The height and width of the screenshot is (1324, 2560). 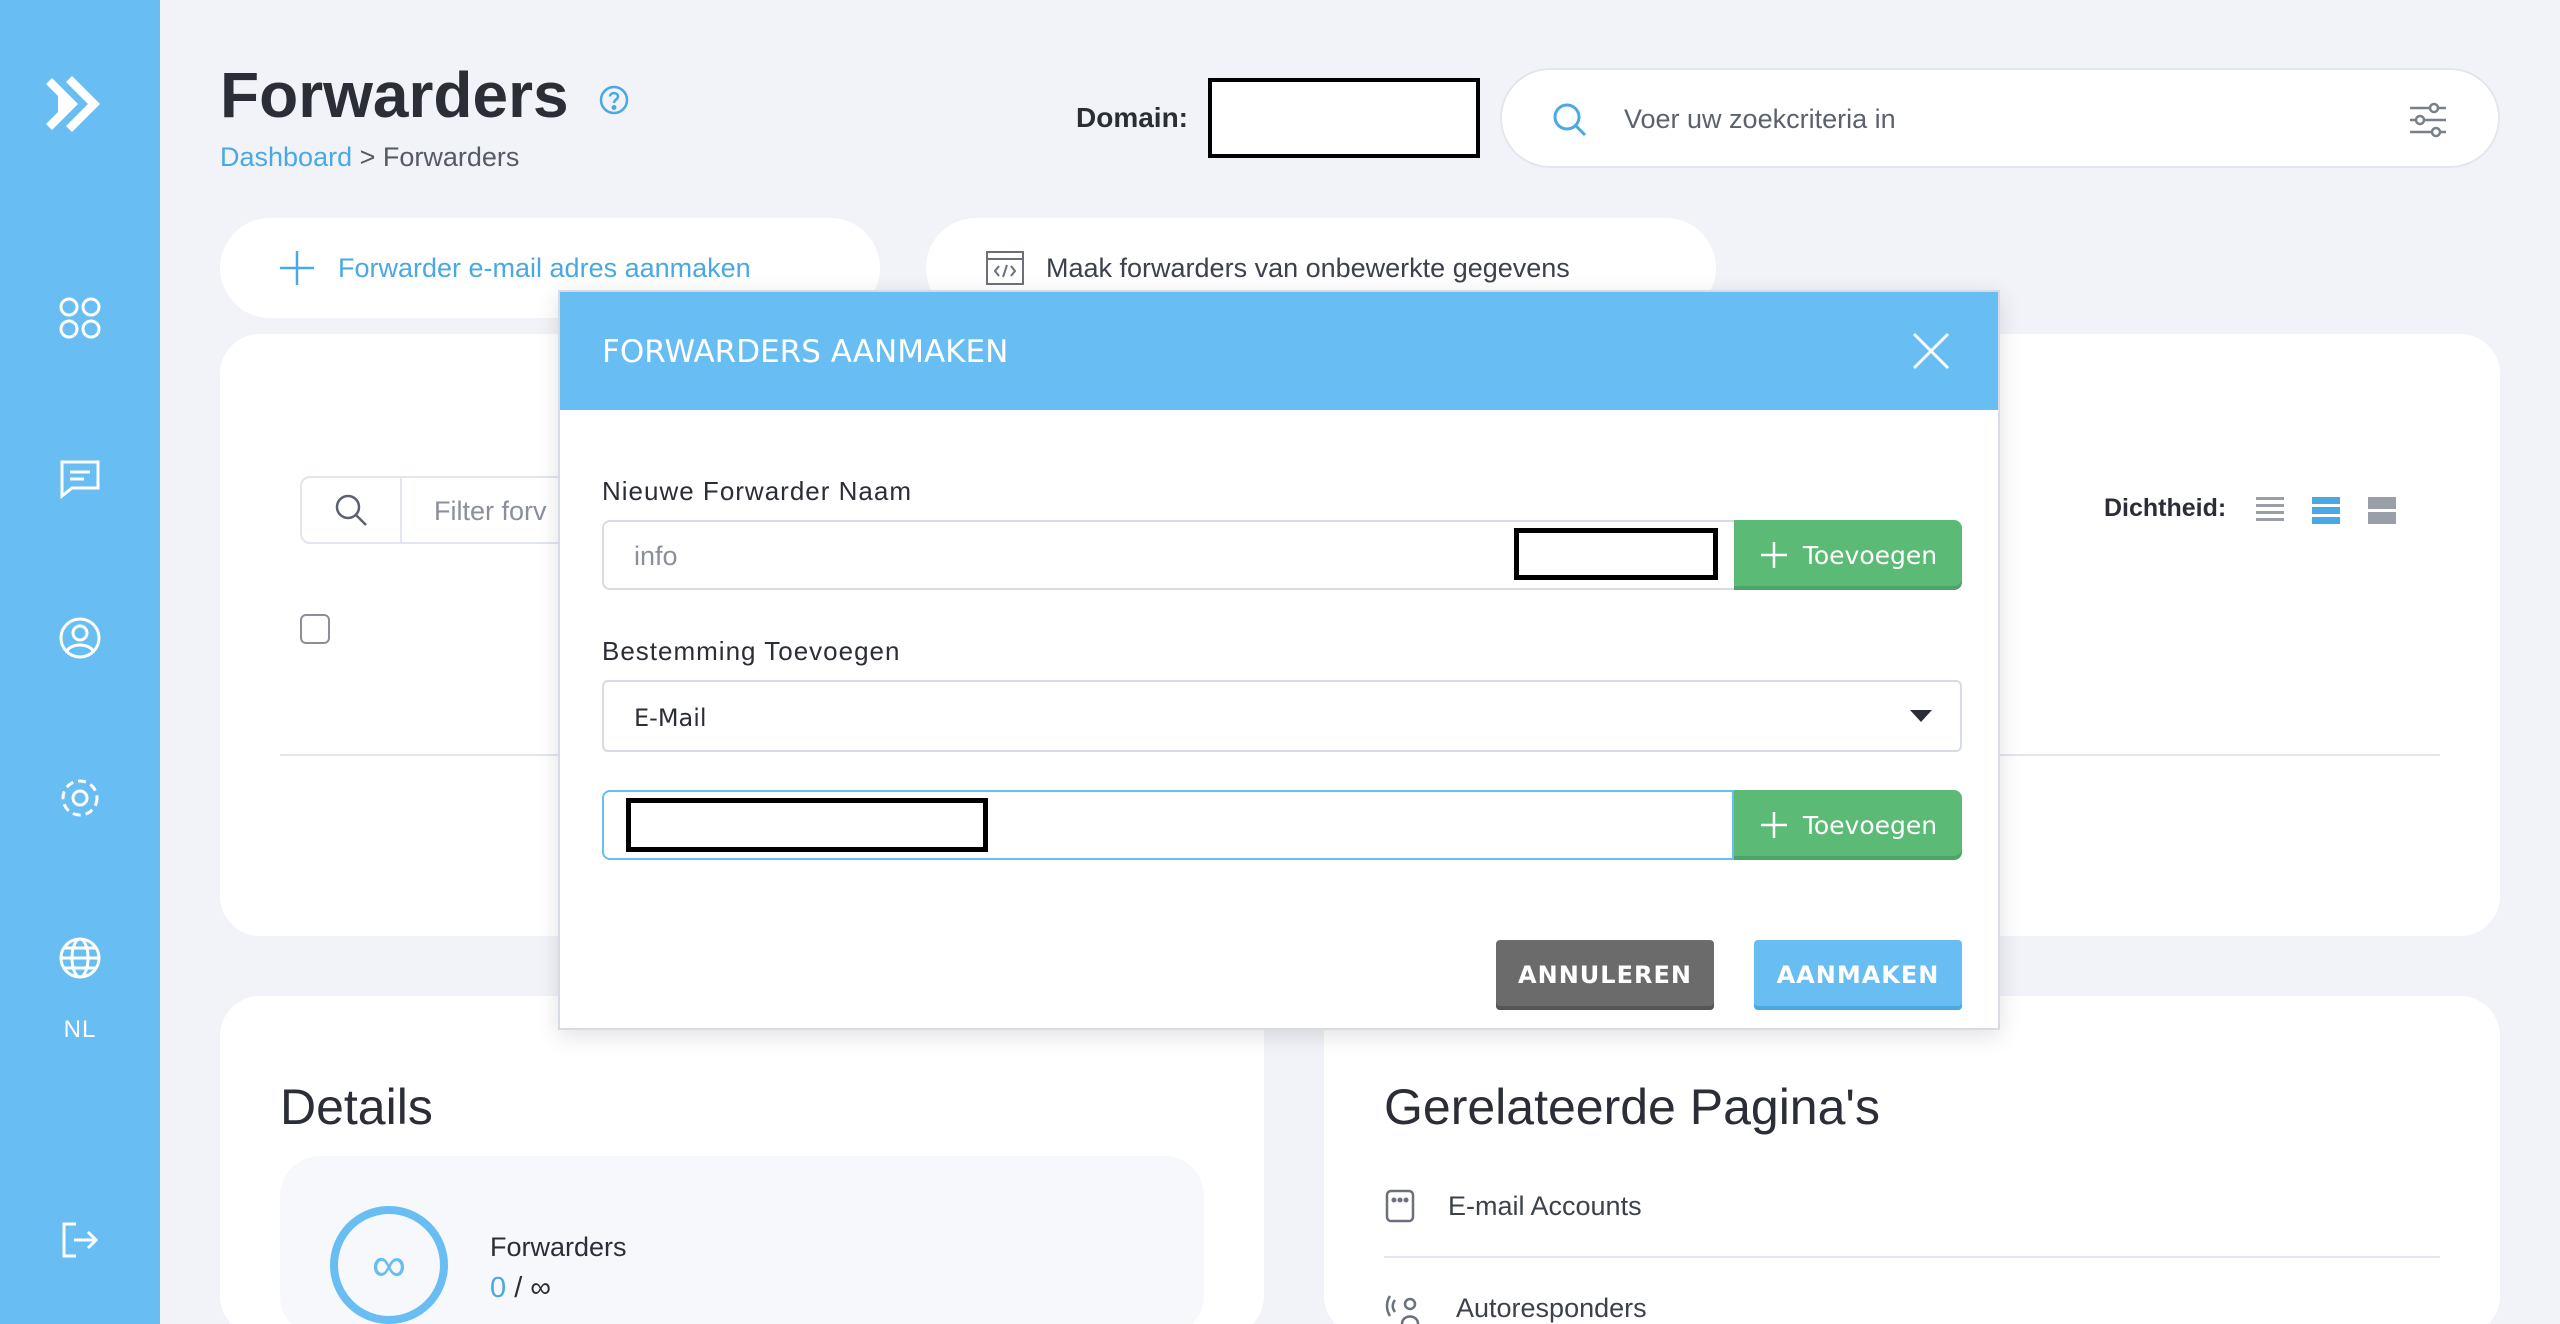 What do you see at coordinates (805, 352) in the screenshot?
I see `modal-title: FORWARDERS AANMAKEN` at bounding box center [805, 352].